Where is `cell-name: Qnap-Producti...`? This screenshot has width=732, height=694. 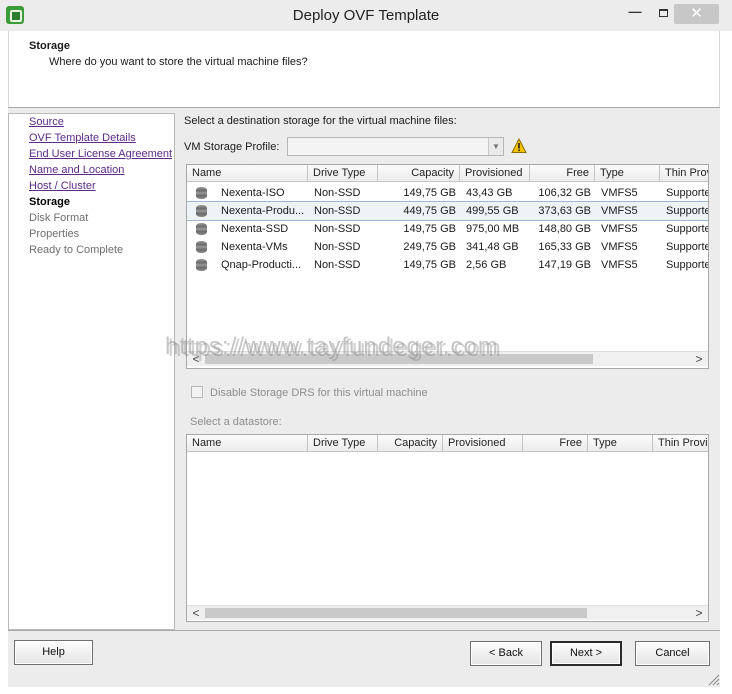 cell-name: Qnap-Producti... is located at coordinates (261, 265).